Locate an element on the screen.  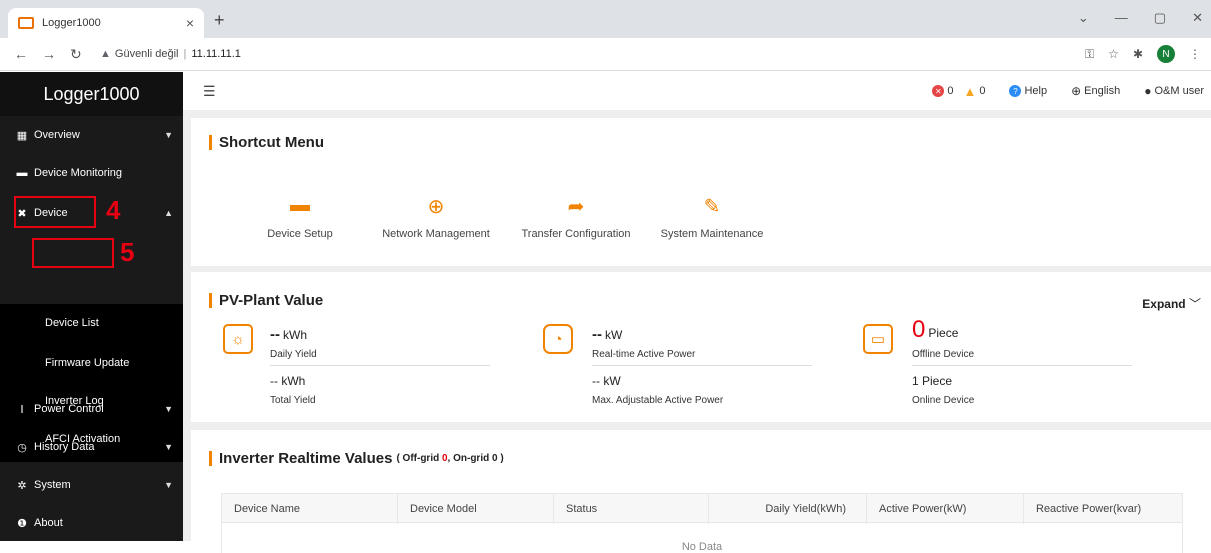
window-controls: ⌄ — ▢ ✕ is located at coordinates (1140, 18).